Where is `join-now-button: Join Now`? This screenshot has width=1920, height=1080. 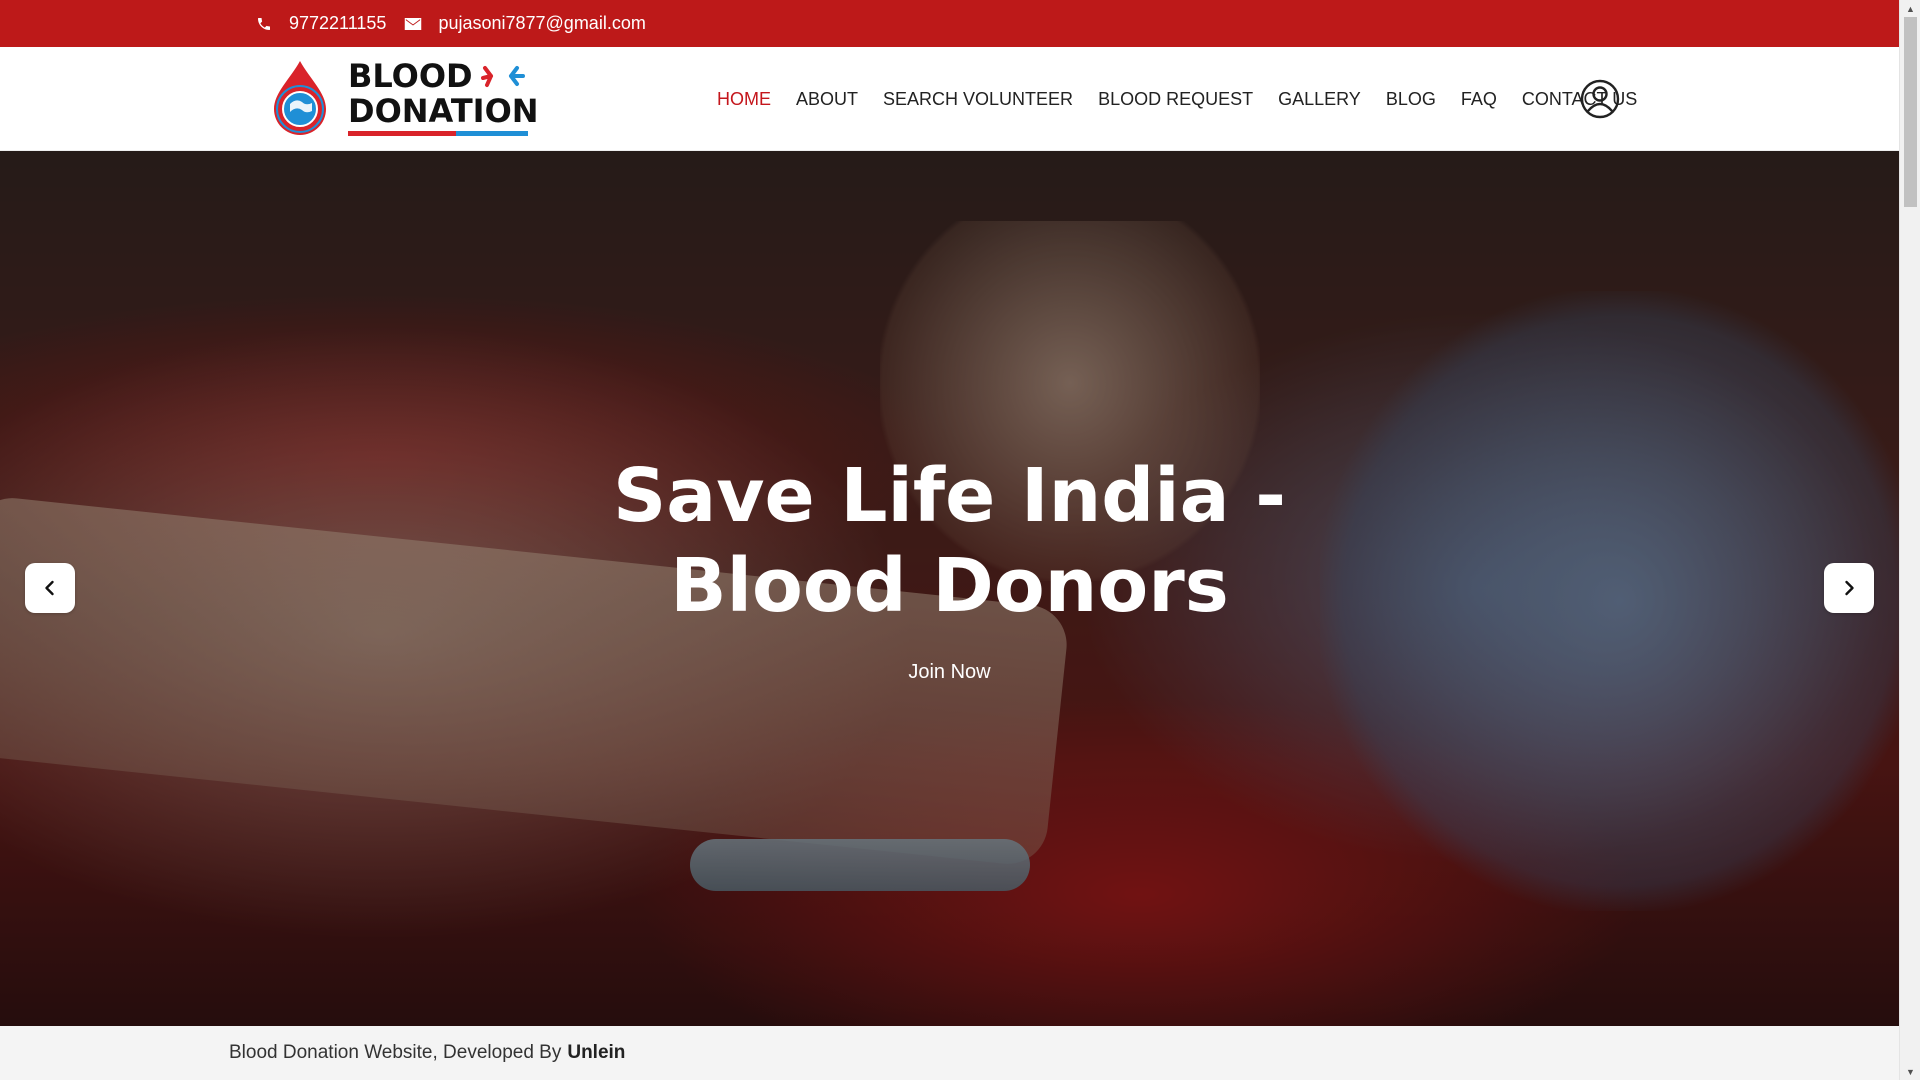 join-now-button: Join Now is located at coordinates (949, 672).